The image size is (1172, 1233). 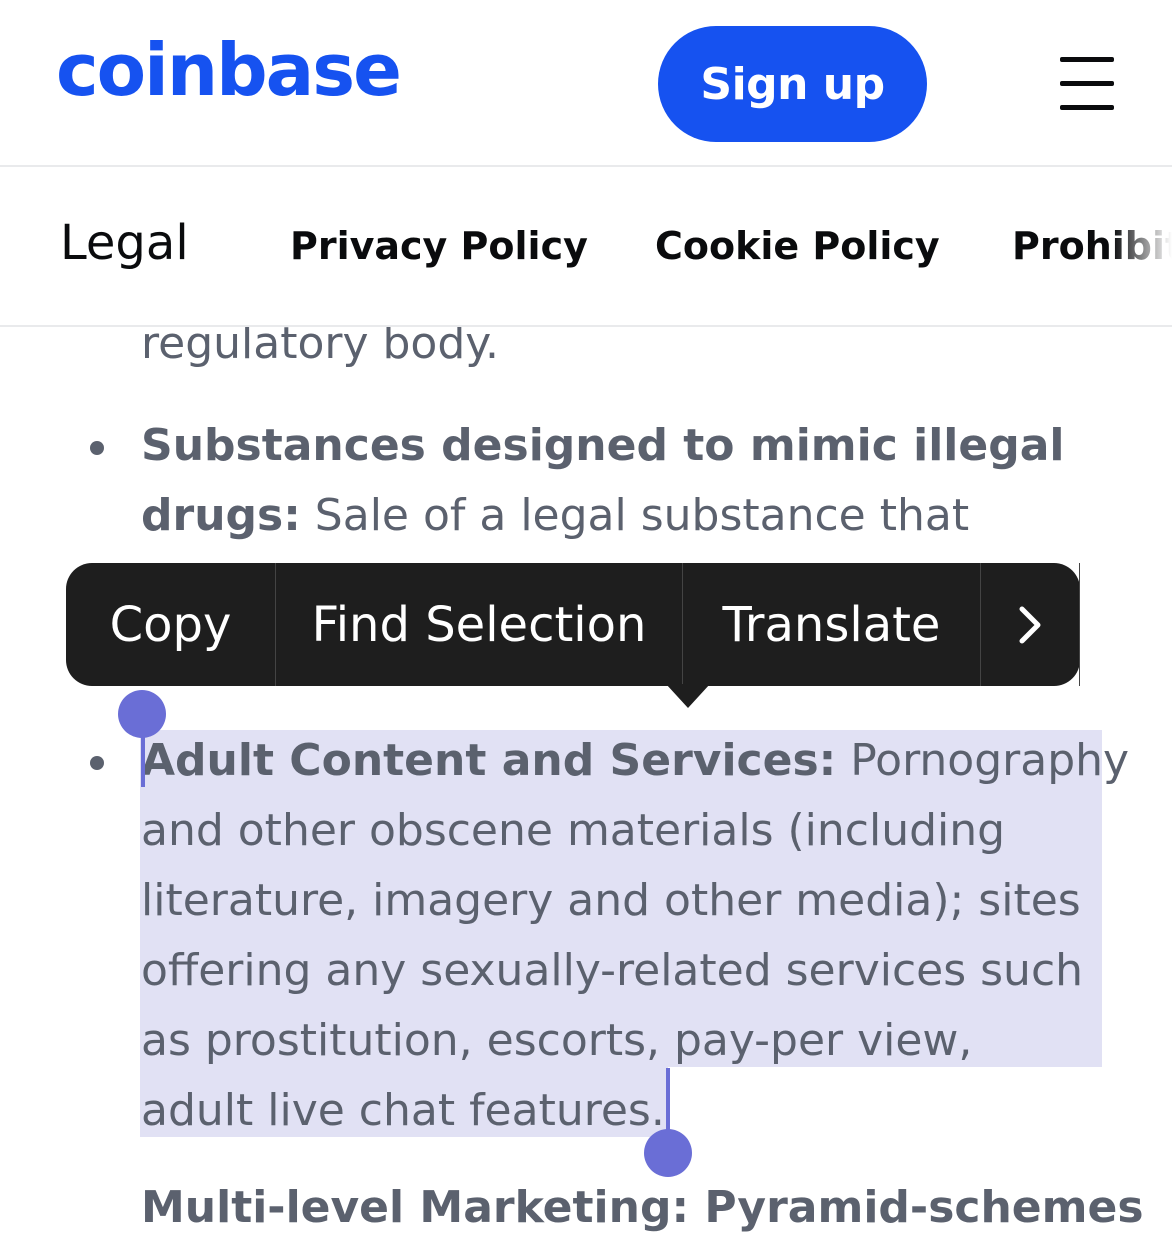 I want to click on selected-text-line: and other obscene materials (including, so click(x=573, y=831).